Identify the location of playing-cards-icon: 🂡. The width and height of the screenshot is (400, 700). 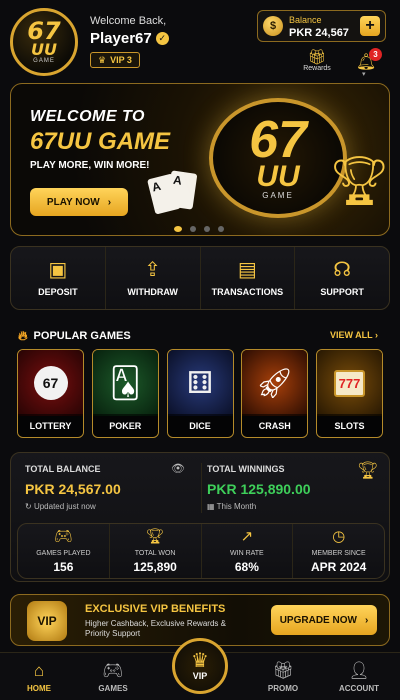
(125, 383).